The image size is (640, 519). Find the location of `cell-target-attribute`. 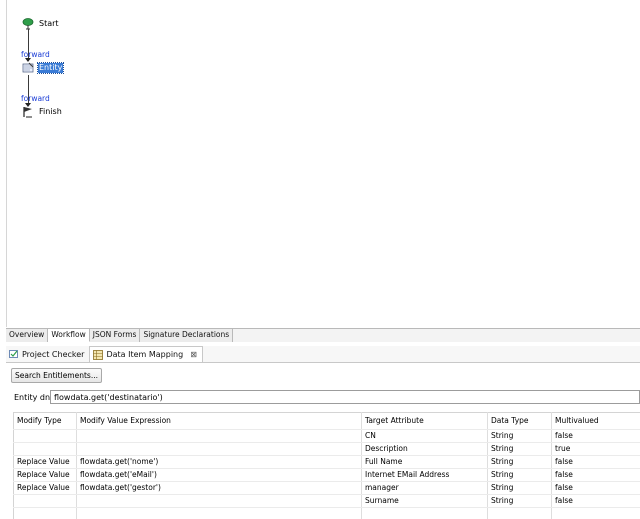

cell-target-attribute is located at coordinates (424, 513).